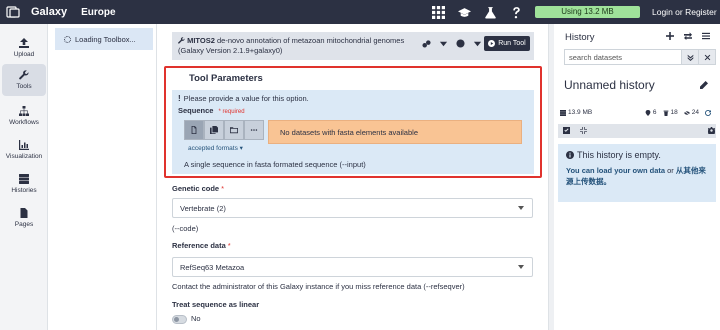 This screenshot has width=720, height=330. What do you see at coordinates (587, 12) in the screenshot?
I see `storage-usage-bar: Using 13.2 MB` at bounding box center [587, 12].